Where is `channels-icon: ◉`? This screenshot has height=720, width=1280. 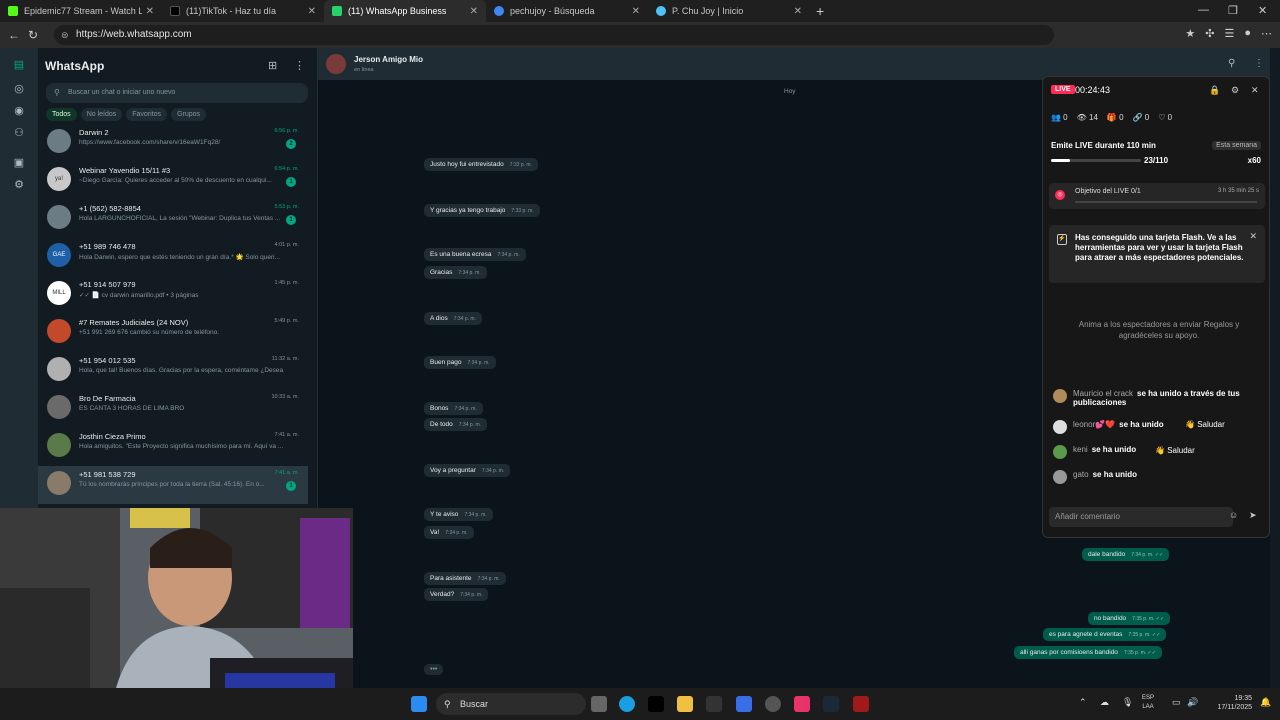 channels-icon: ◉ is located at coordinates (19, 111).